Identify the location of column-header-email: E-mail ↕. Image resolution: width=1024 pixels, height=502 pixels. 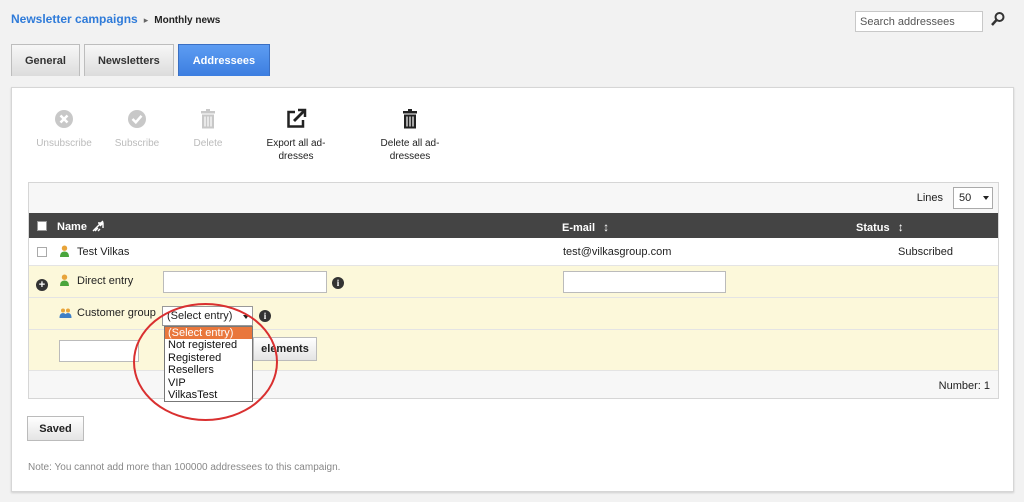
(585, 227).